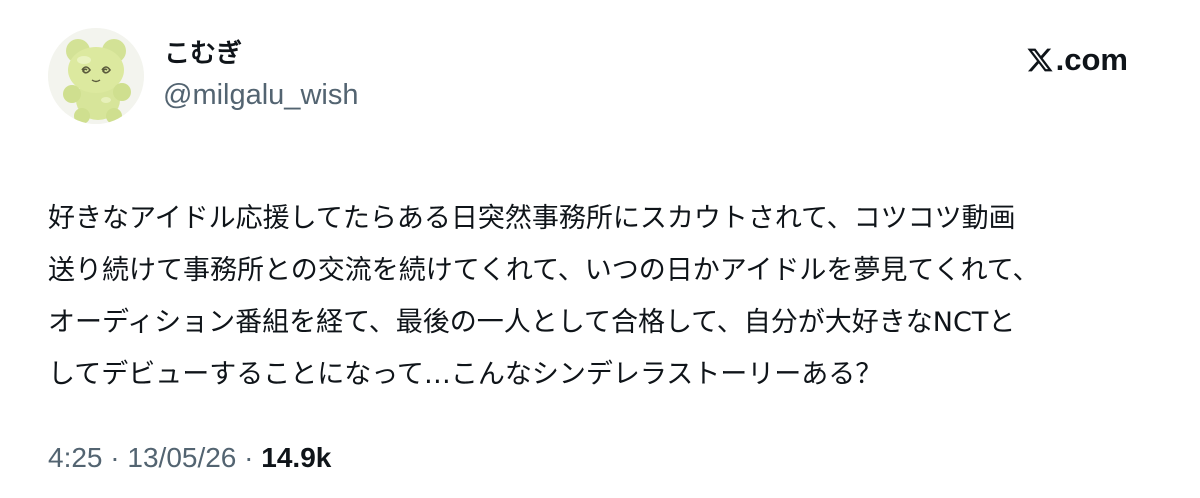 The width and height of the screenshot is (1200, 498). What do you see at coordinates (532, 322) in the screenshot?
I see `post-text-line: オーディション番組を経て、最後の一人として合格して、自分が大好きなNCTと` at bounding box center [532, 322].